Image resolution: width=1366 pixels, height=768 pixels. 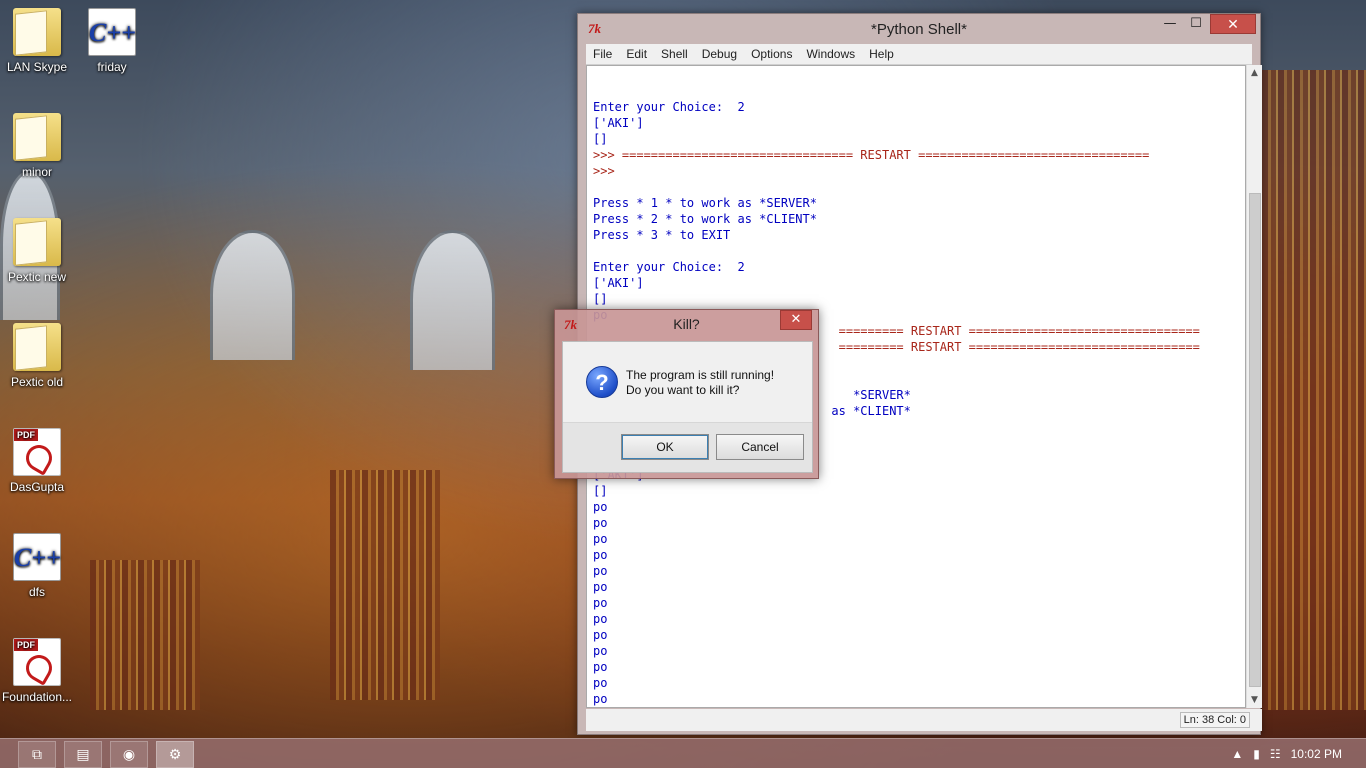 What do you see at coordinates (37, 67) in the screenshot?
I see `desktop-icon-label: LAN Skype` at bounding box center [37, 67].